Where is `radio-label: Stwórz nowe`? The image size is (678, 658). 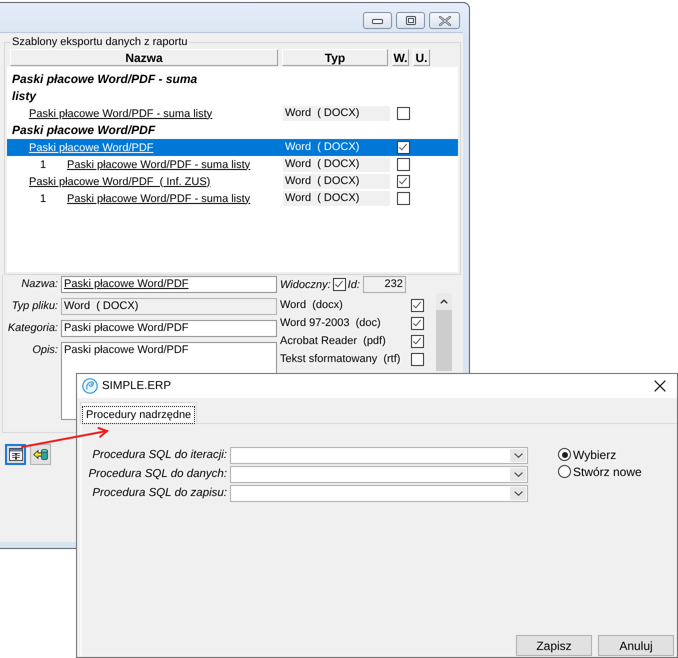
radio-label: Stwórz nowe is located at coordinates (607, 471).